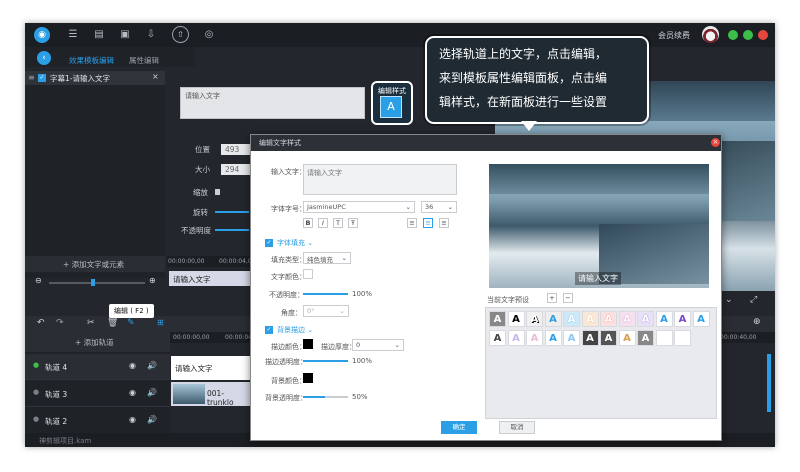  Describe the element at coordinates (308, 344) in the screenshot. I see `stroke-color-swatch` at that location.